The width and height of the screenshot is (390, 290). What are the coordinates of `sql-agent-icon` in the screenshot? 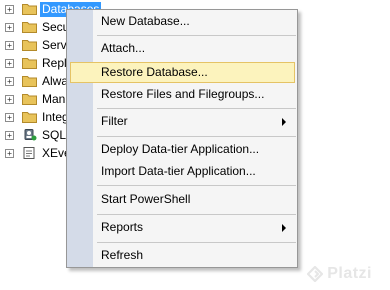 It's located at (30, 135).